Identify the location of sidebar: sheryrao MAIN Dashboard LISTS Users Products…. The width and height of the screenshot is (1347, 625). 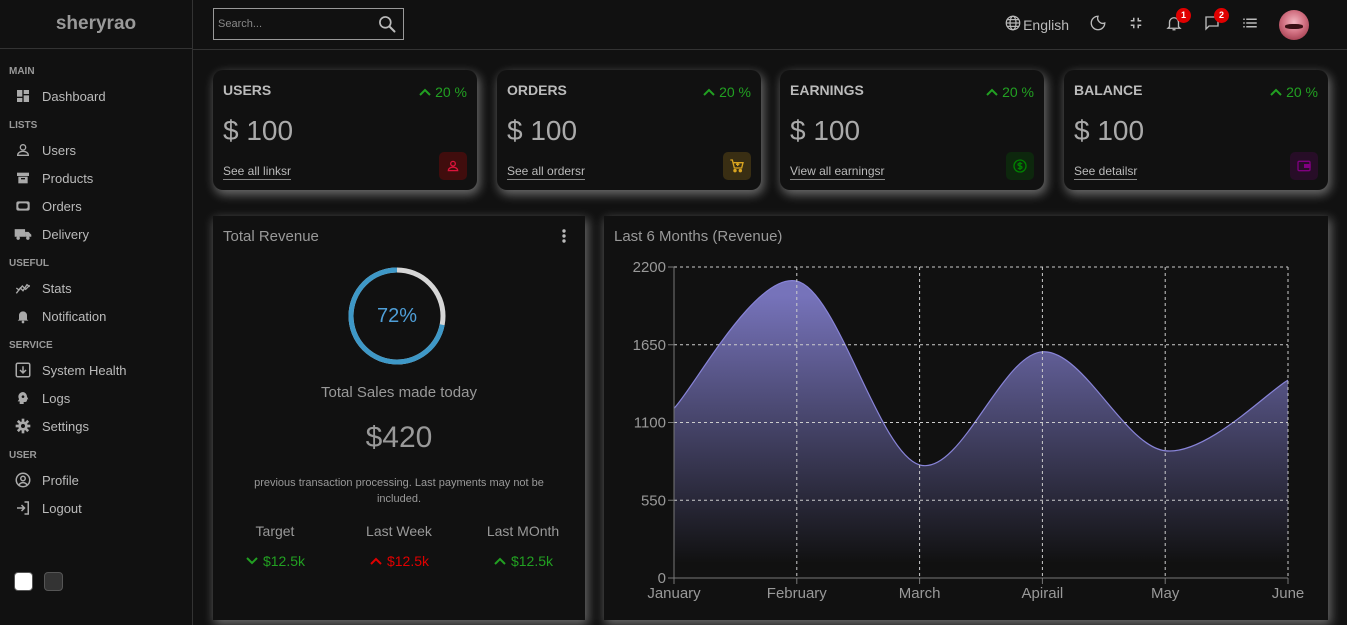
(96, 312).